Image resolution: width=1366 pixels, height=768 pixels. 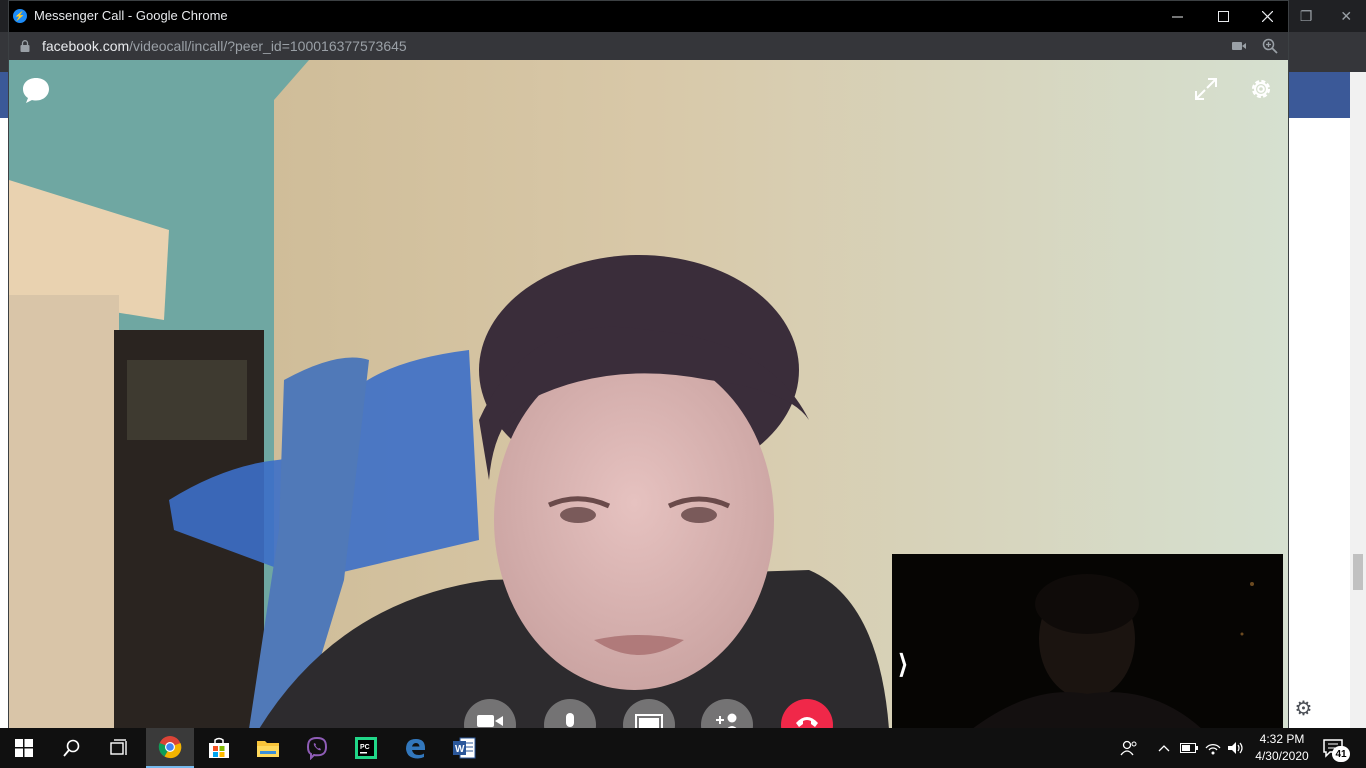 What do you see at coordinates (1282, 756) in the screenshot?
I see `clock-date: 4/30/2020` at bounding box center [1282, 756].